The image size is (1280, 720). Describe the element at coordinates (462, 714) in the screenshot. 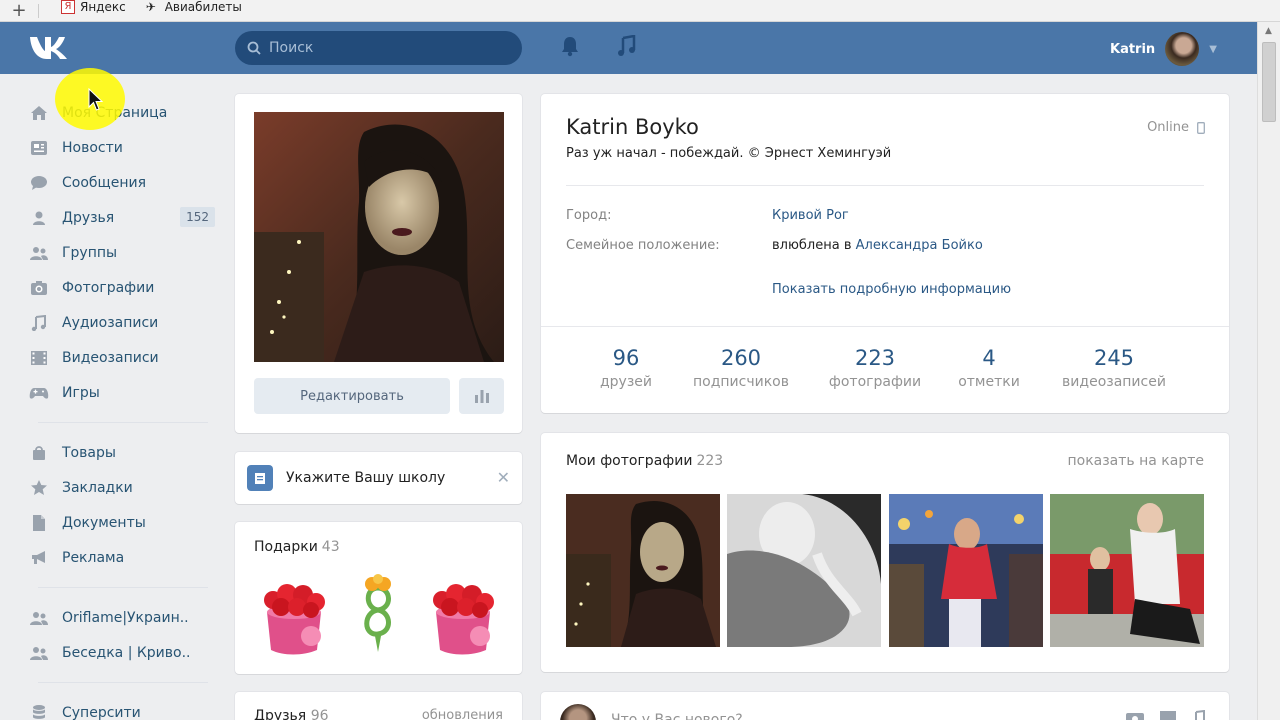

I see `friends-updates-link: обновления` at that location.